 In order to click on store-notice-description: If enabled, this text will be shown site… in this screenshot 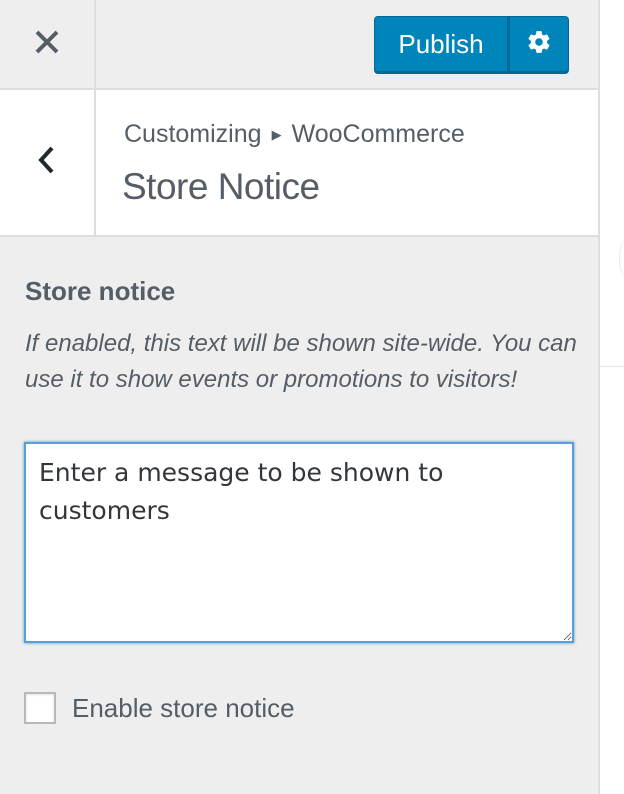, I will do `click(301, 361)`.